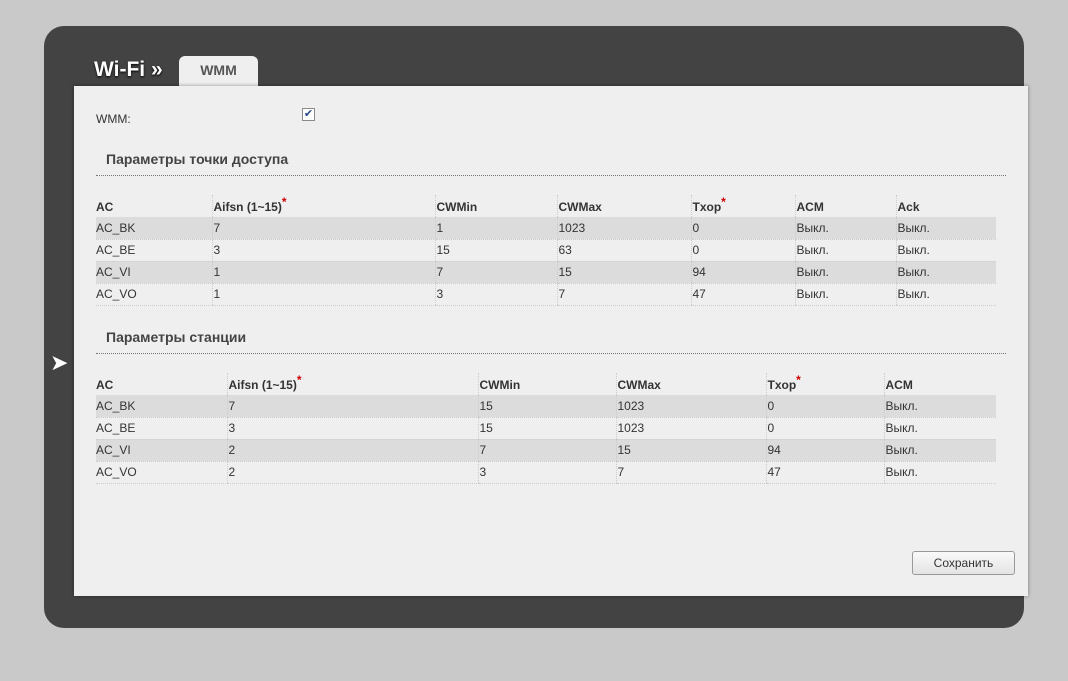 This screenshot has height=681, width=1068. I want to click on wmm-checkbox: ✔, so click(308, 114).